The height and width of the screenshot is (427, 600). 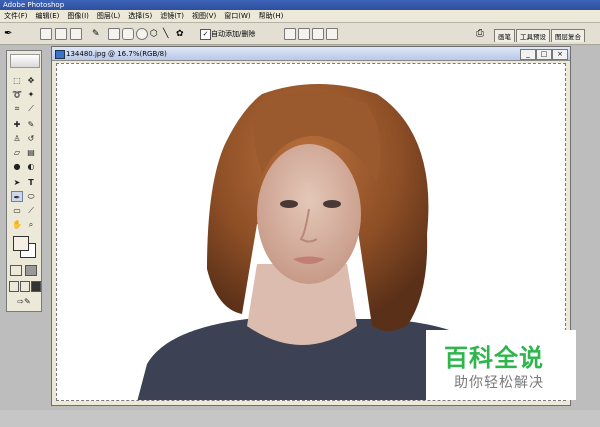 I want to click on blur-tool-icon: ●, so click(x=17, y=166).